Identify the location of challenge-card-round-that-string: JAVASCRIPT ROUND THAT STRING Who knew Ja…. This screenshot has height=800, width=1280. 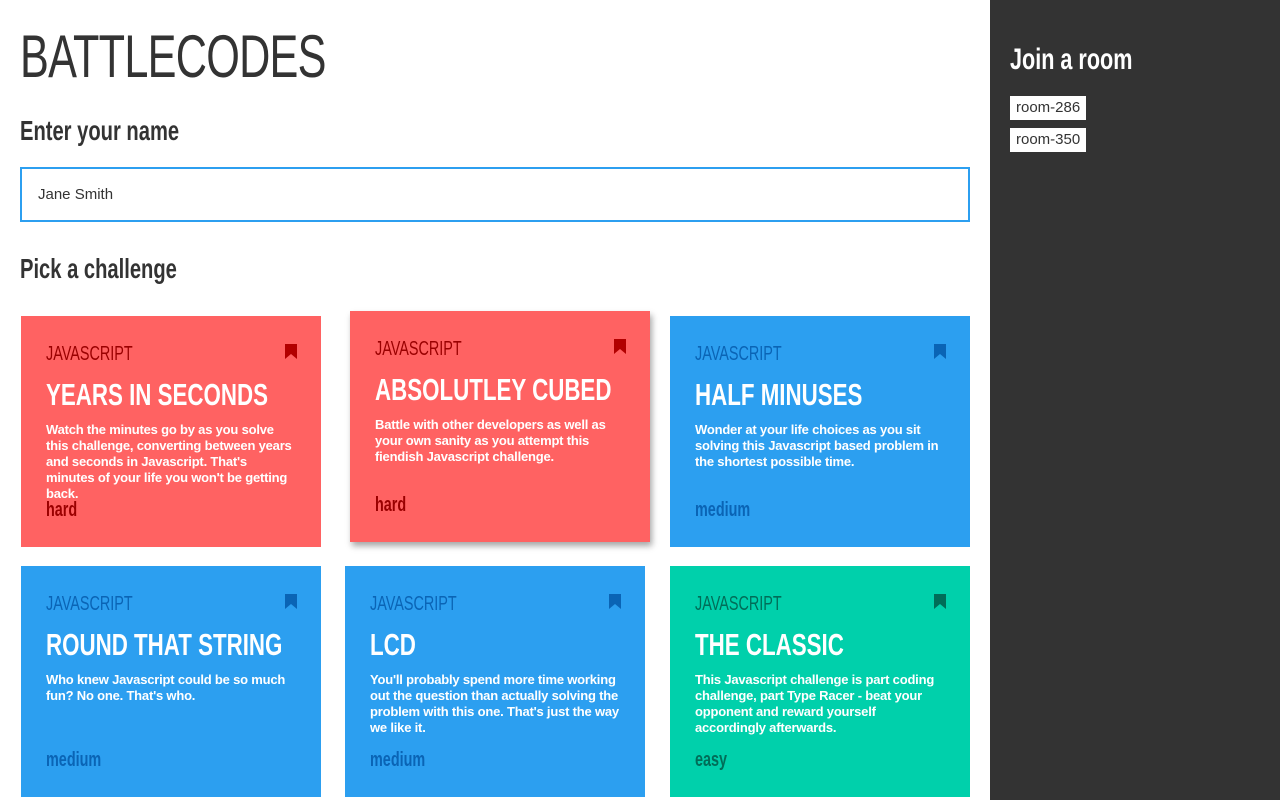
(171, 681).